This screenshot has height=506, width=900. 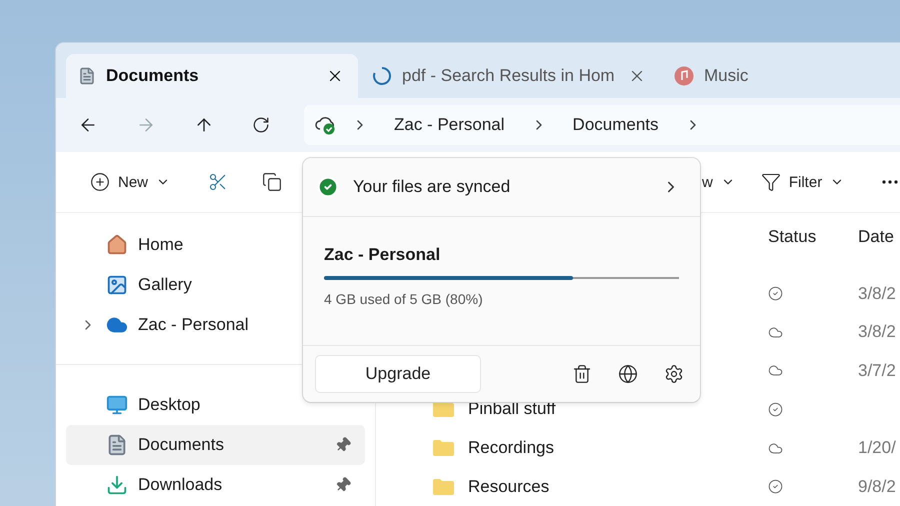 I want to click on spinner-icon, so click(x=382, y=76).